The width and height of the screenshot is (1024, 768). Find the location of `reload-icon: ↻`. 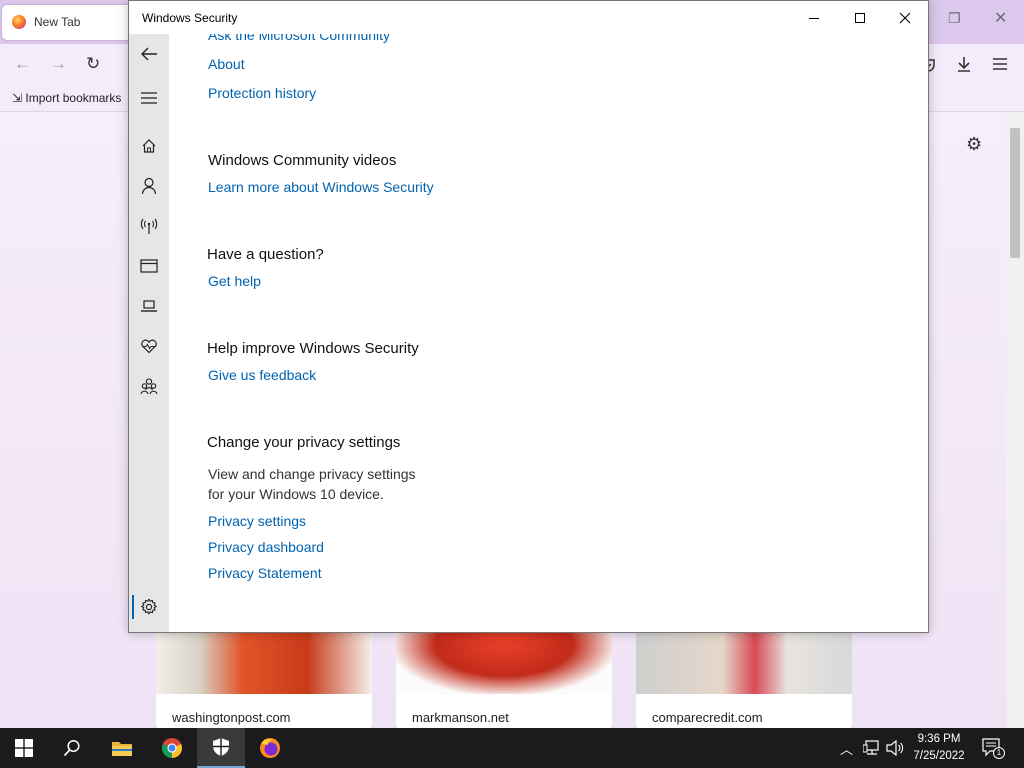

reload-icon: ↻ is located at coordinates (93, 64).